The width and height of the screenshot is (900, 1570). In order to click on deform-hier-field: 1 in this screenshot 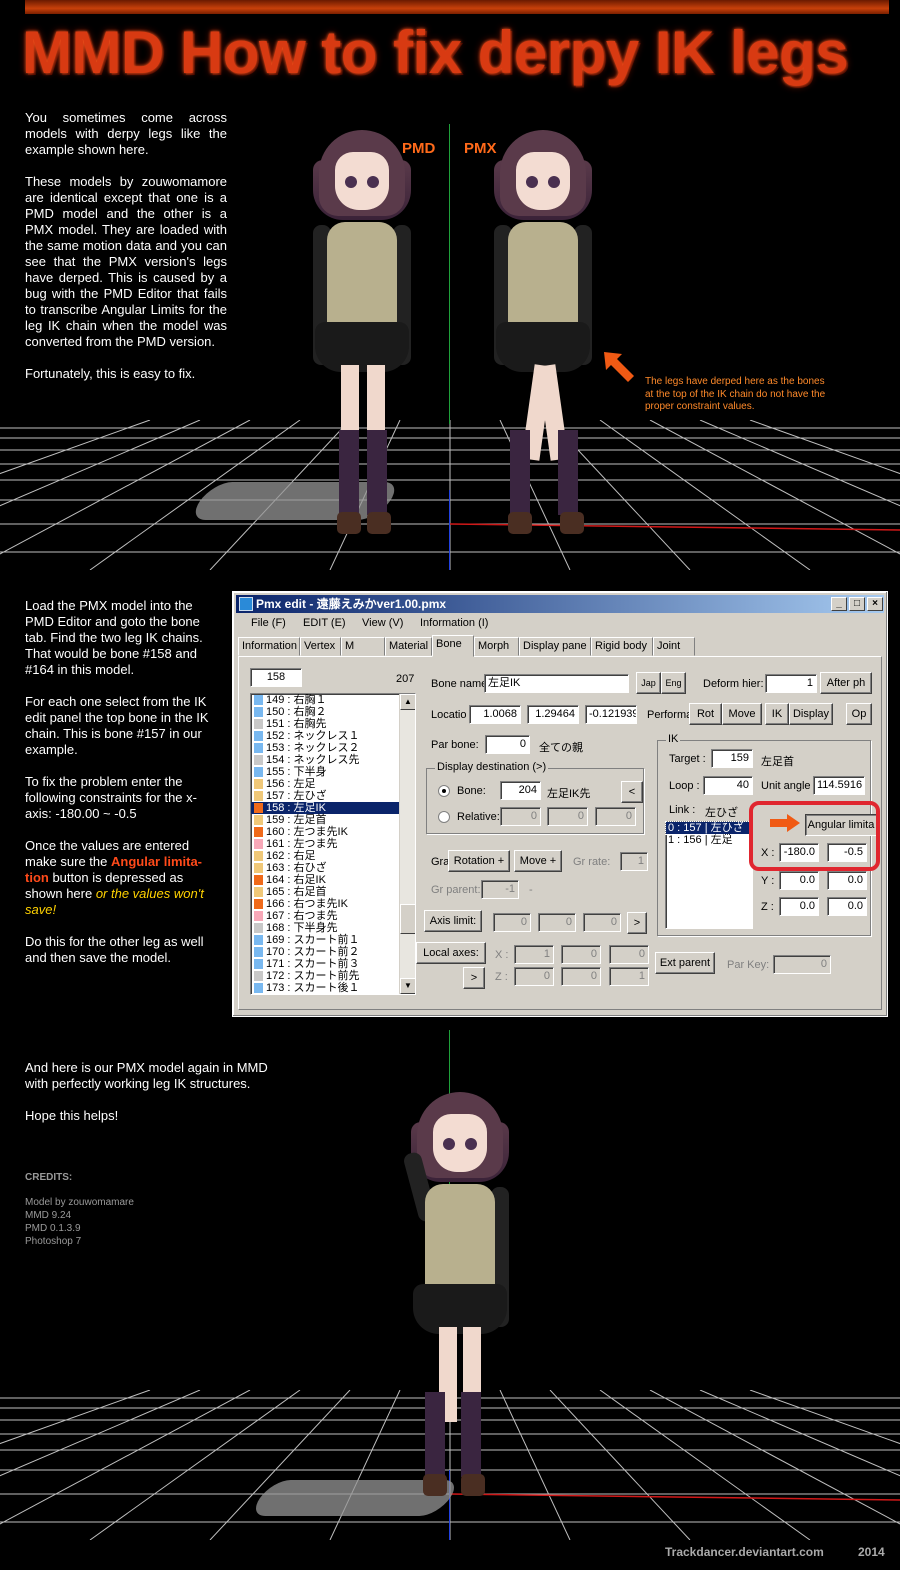, I will do `click(791, 683)`.